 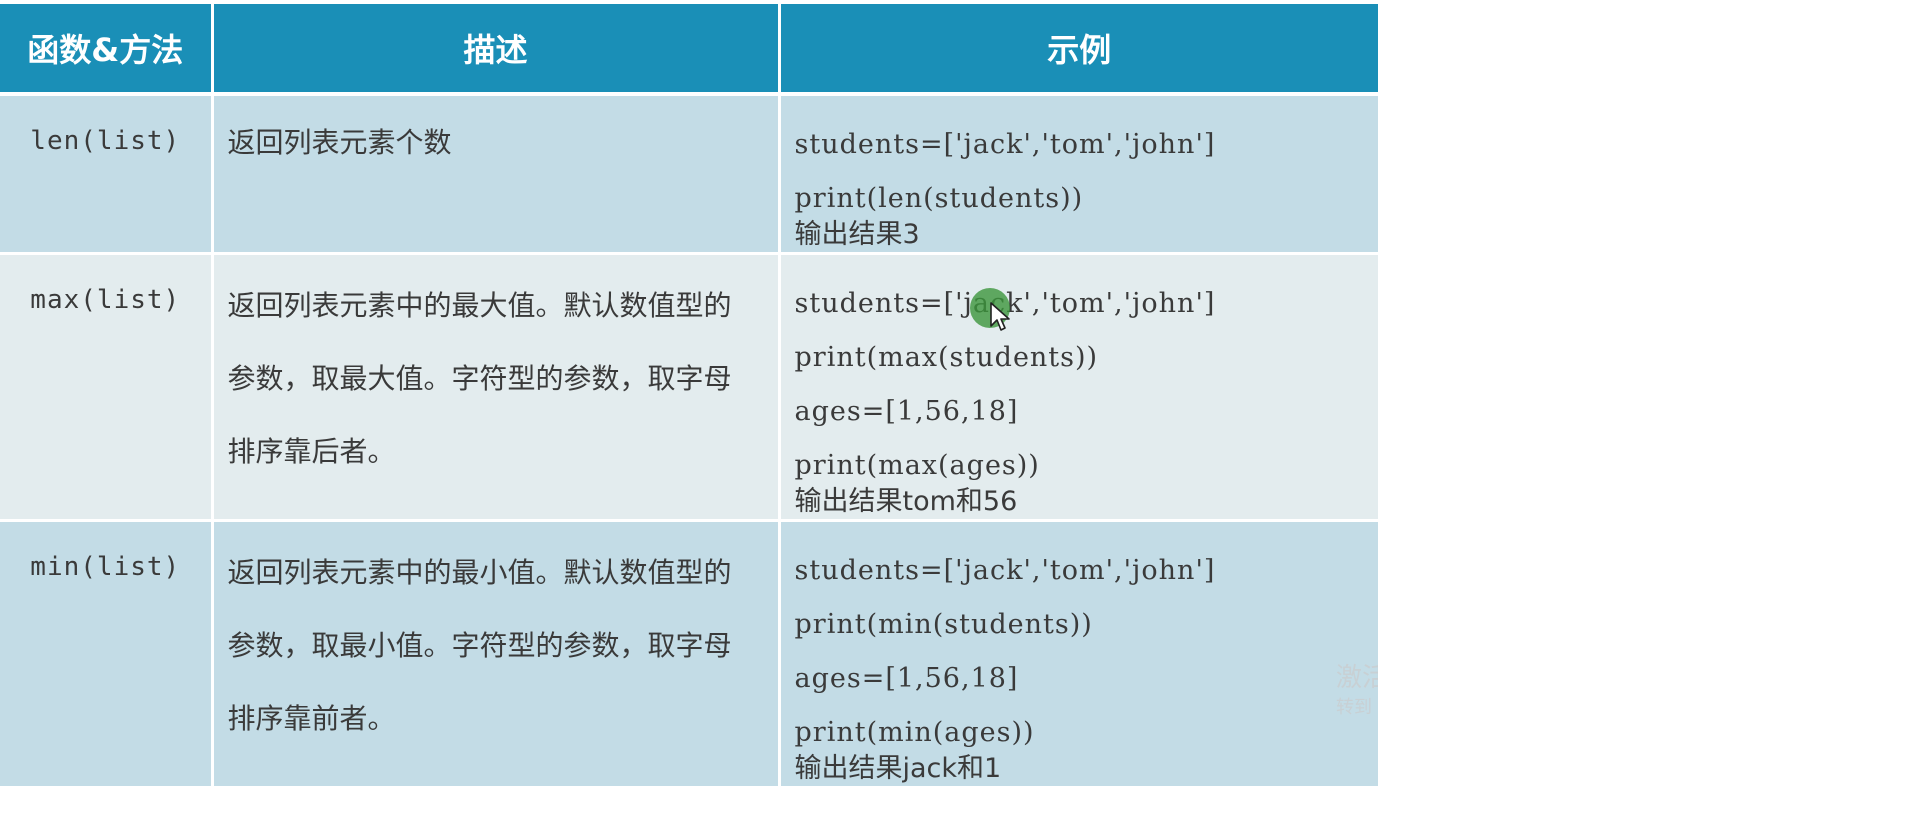 What do you see at coordinates (105, 141) in the screenshot?
I see `func-name: len(list)` at bounding box center [105, 141].